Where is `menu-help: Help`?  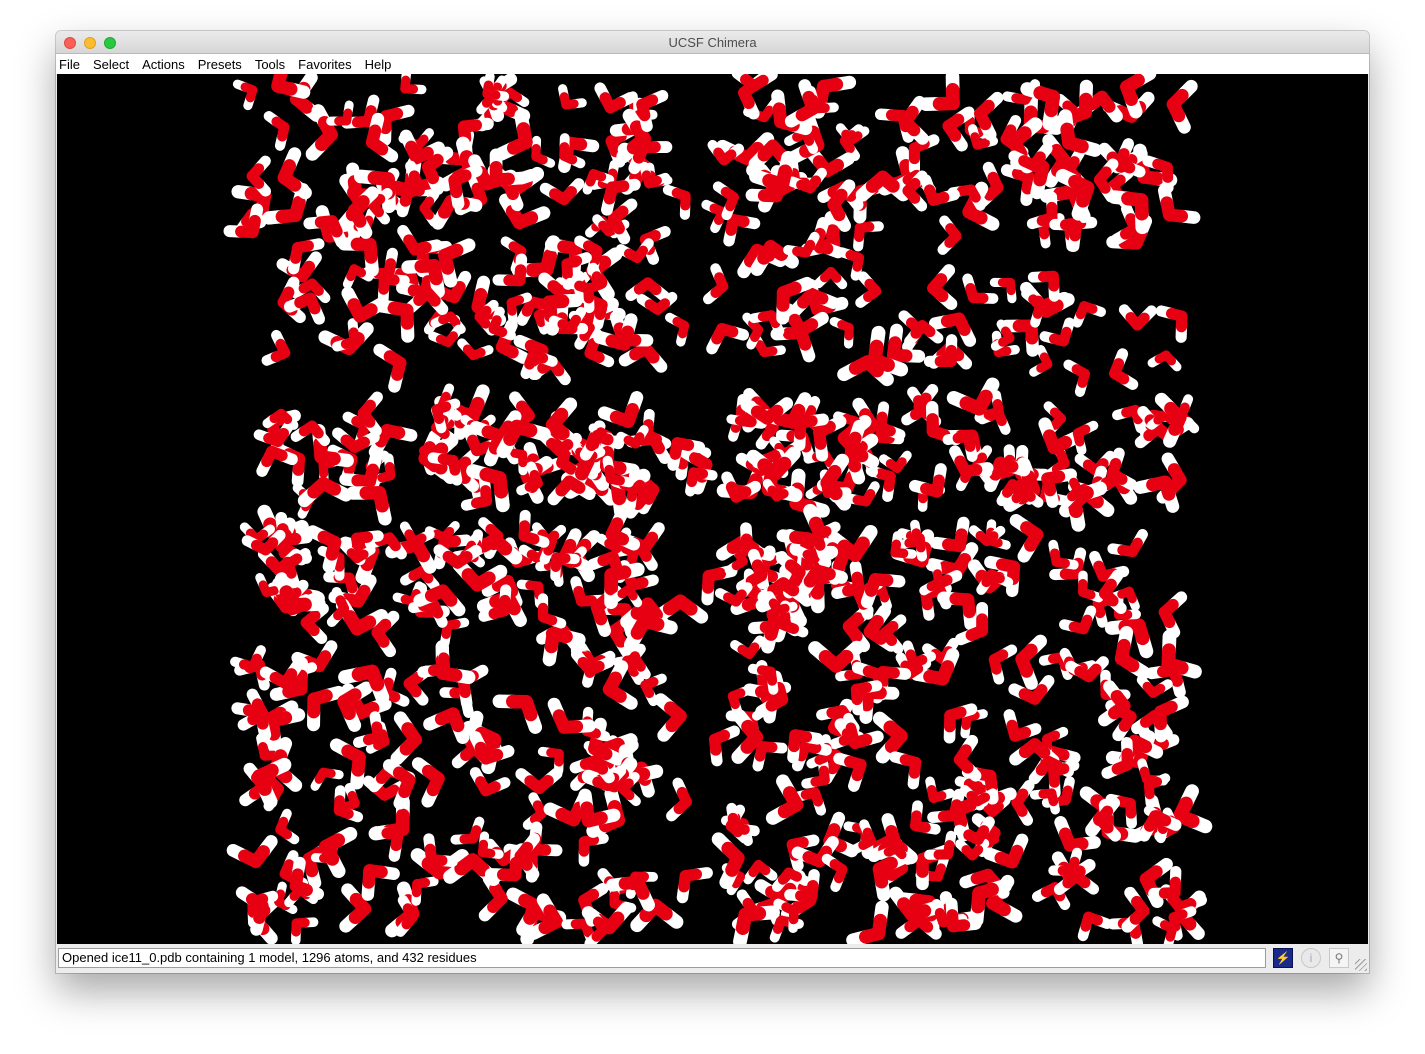 menu-help: Help is located at coordinates (380, 64).